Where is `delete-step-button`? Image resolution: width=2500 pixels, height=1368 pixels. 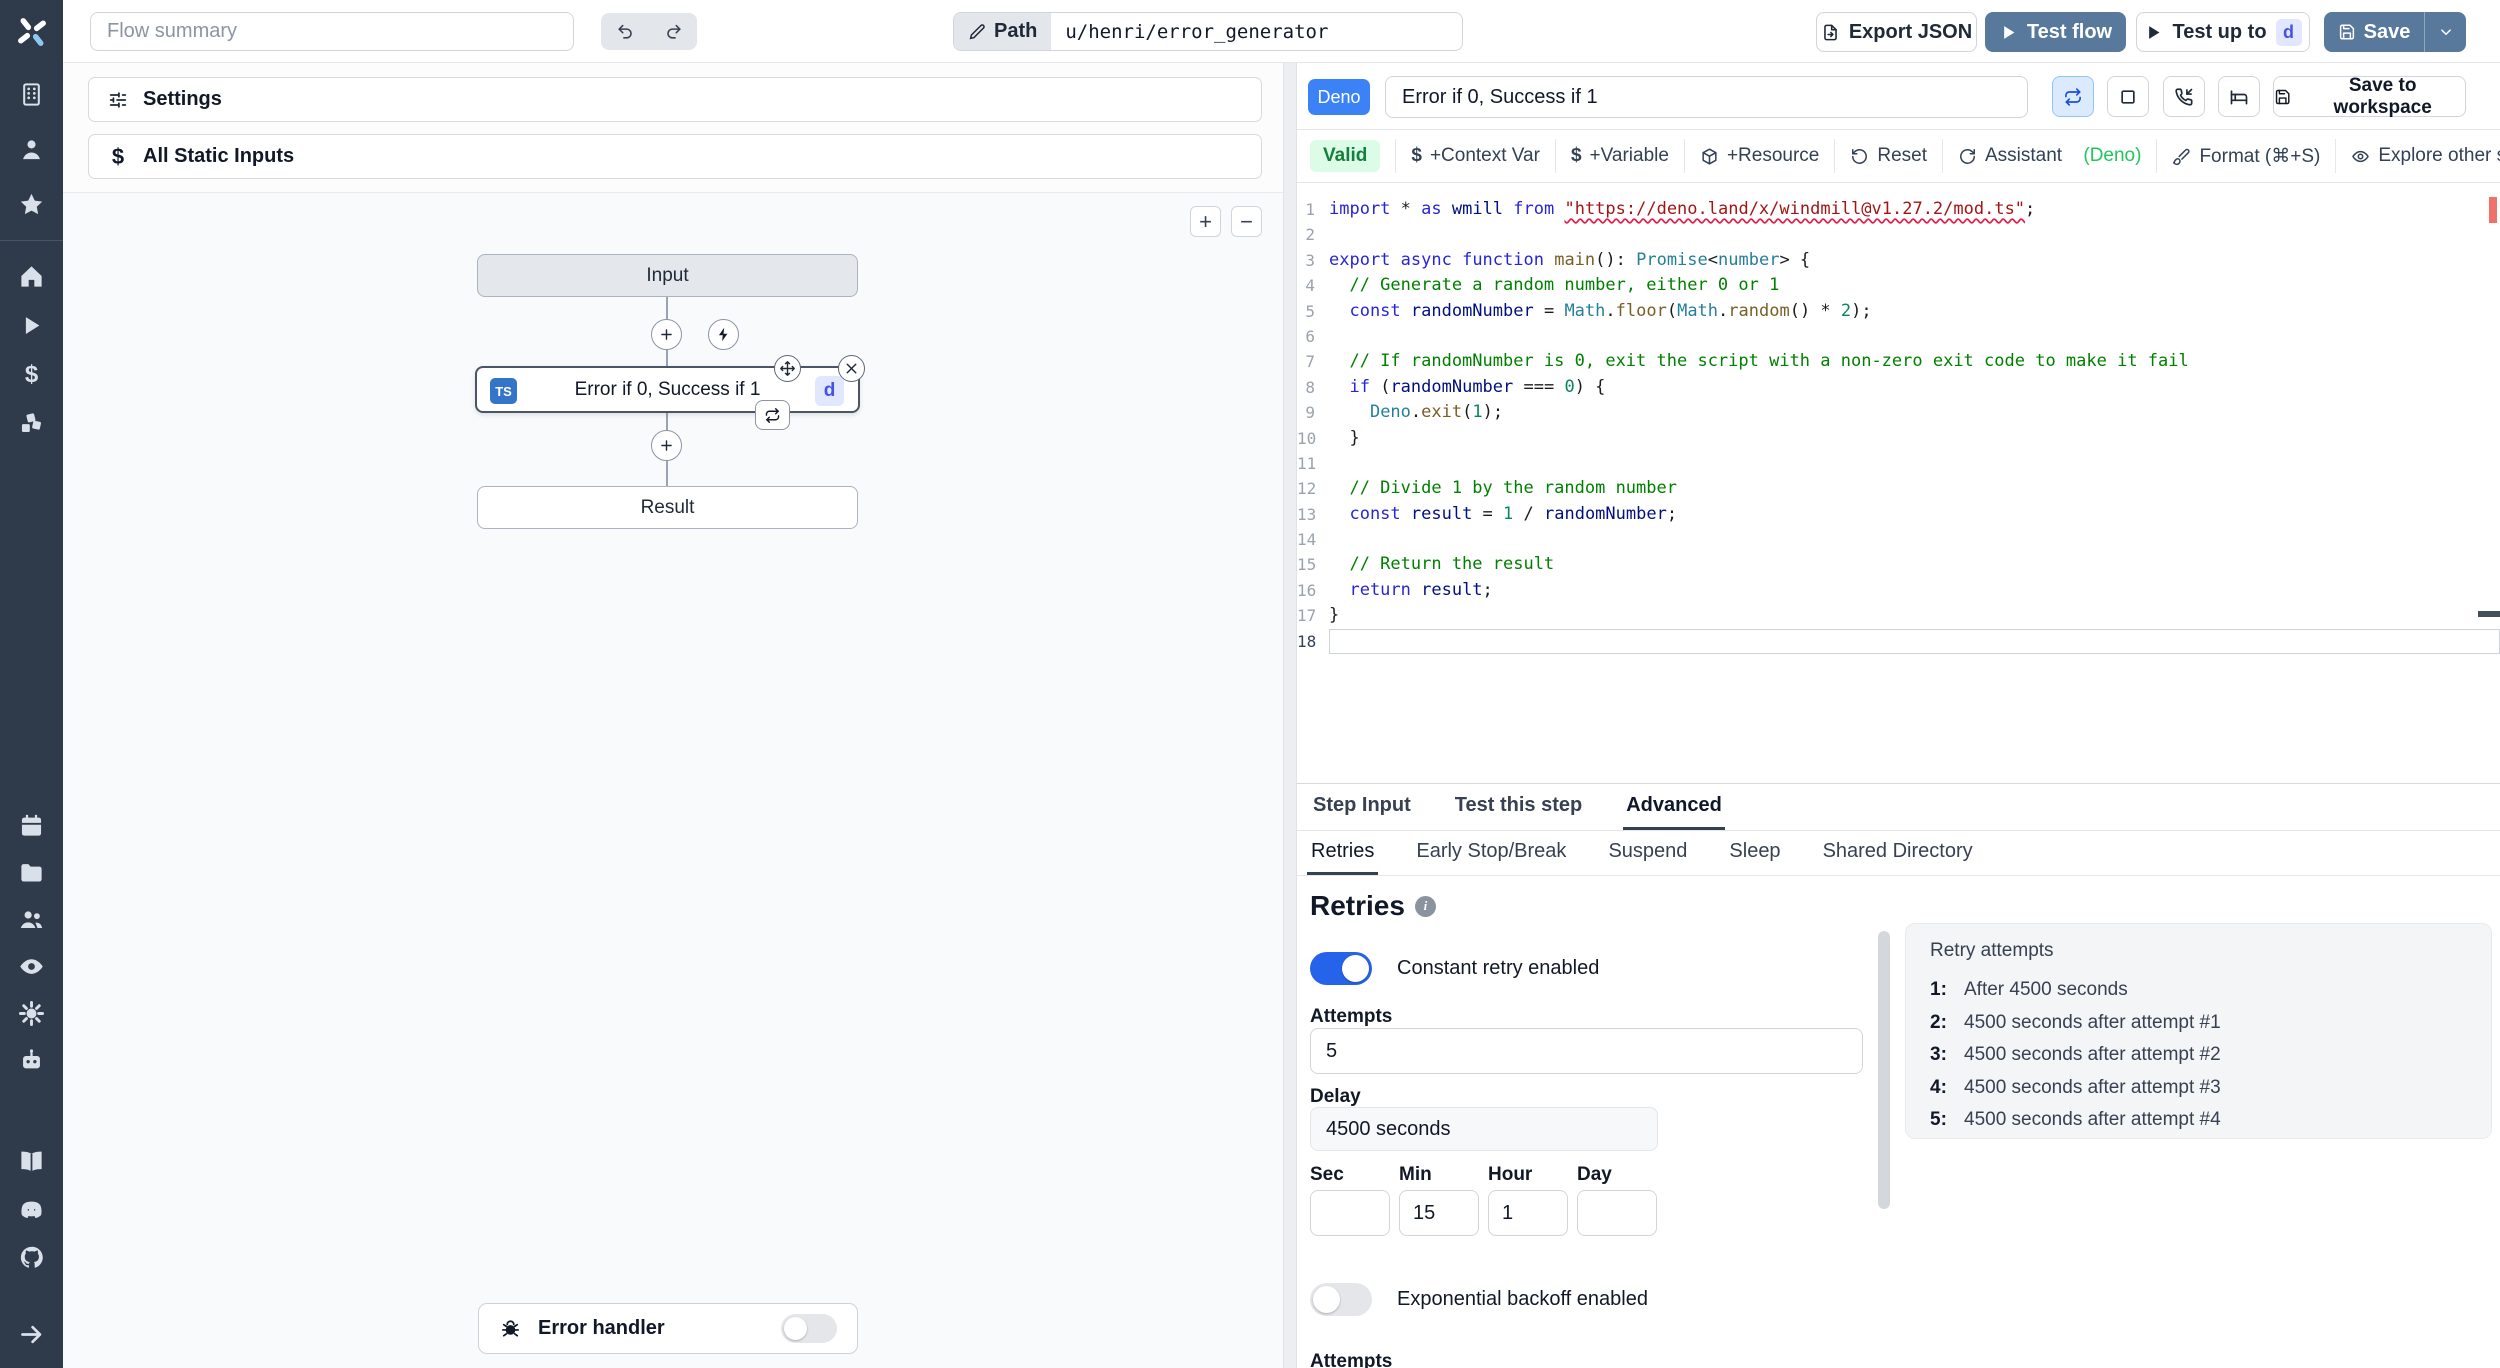
delete-step-button is located at coordinates (851, 368).